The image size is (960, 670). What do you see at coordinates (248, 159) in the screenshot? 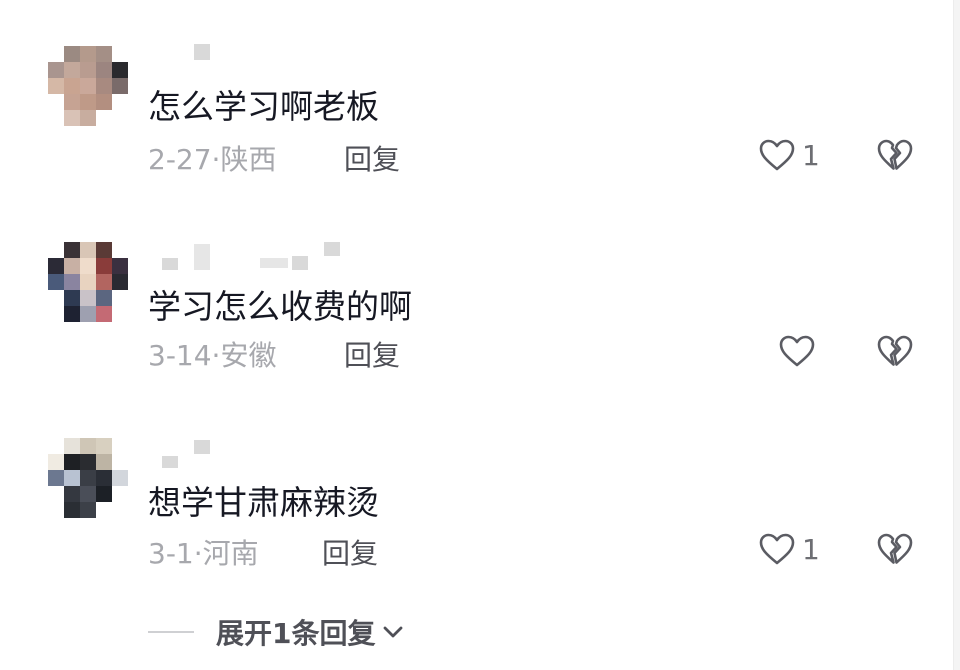
I see `comment-location: 陕西` at bounding box center [248, 159].